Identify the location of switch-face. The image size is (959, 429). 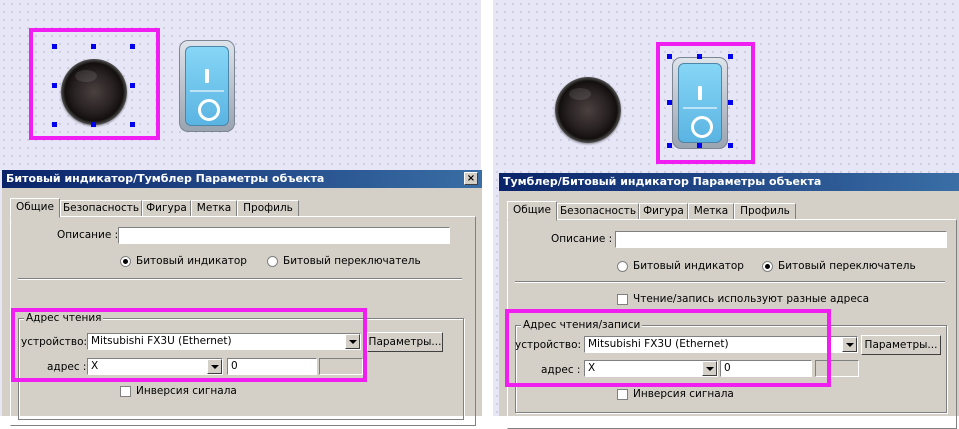
(207, 86).